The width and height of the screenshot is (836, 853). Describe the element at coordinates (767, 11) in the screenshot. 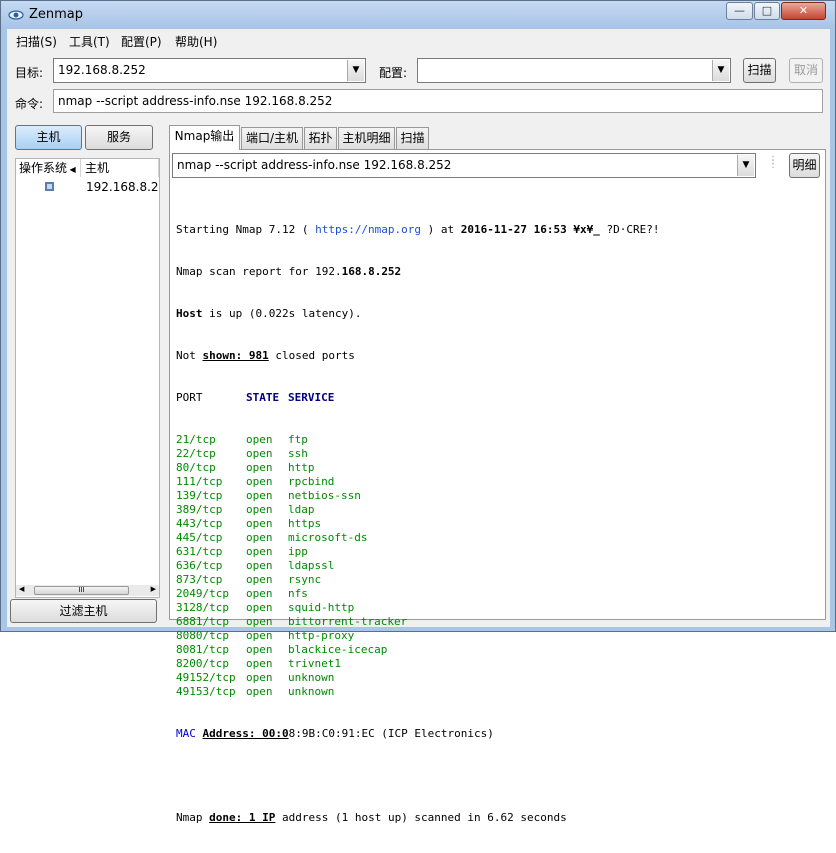

I see `maximize-button: □` at that location.